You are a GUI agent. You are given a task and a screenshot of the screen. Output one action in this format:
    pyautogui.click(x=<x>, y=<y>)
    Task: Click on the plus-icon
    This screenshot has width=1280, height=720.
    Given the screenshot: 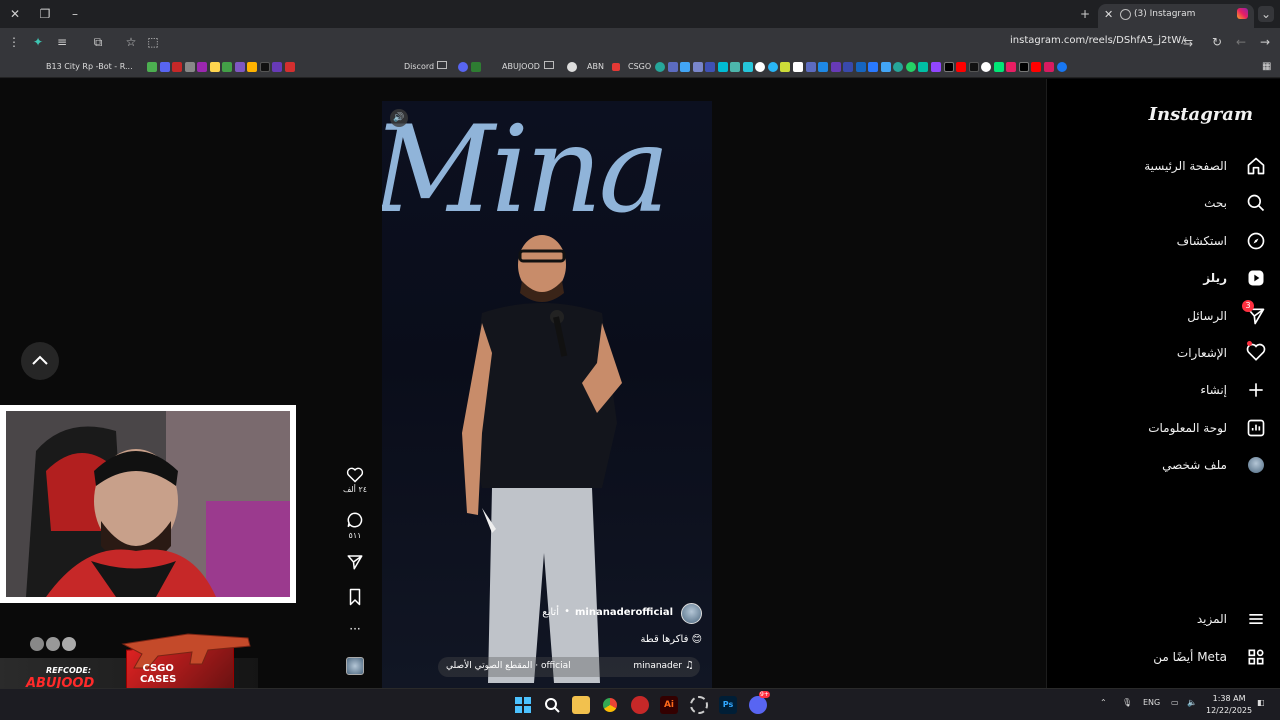 What is the action you would take?
    pyautogui.click(x=1256, y=390)
    